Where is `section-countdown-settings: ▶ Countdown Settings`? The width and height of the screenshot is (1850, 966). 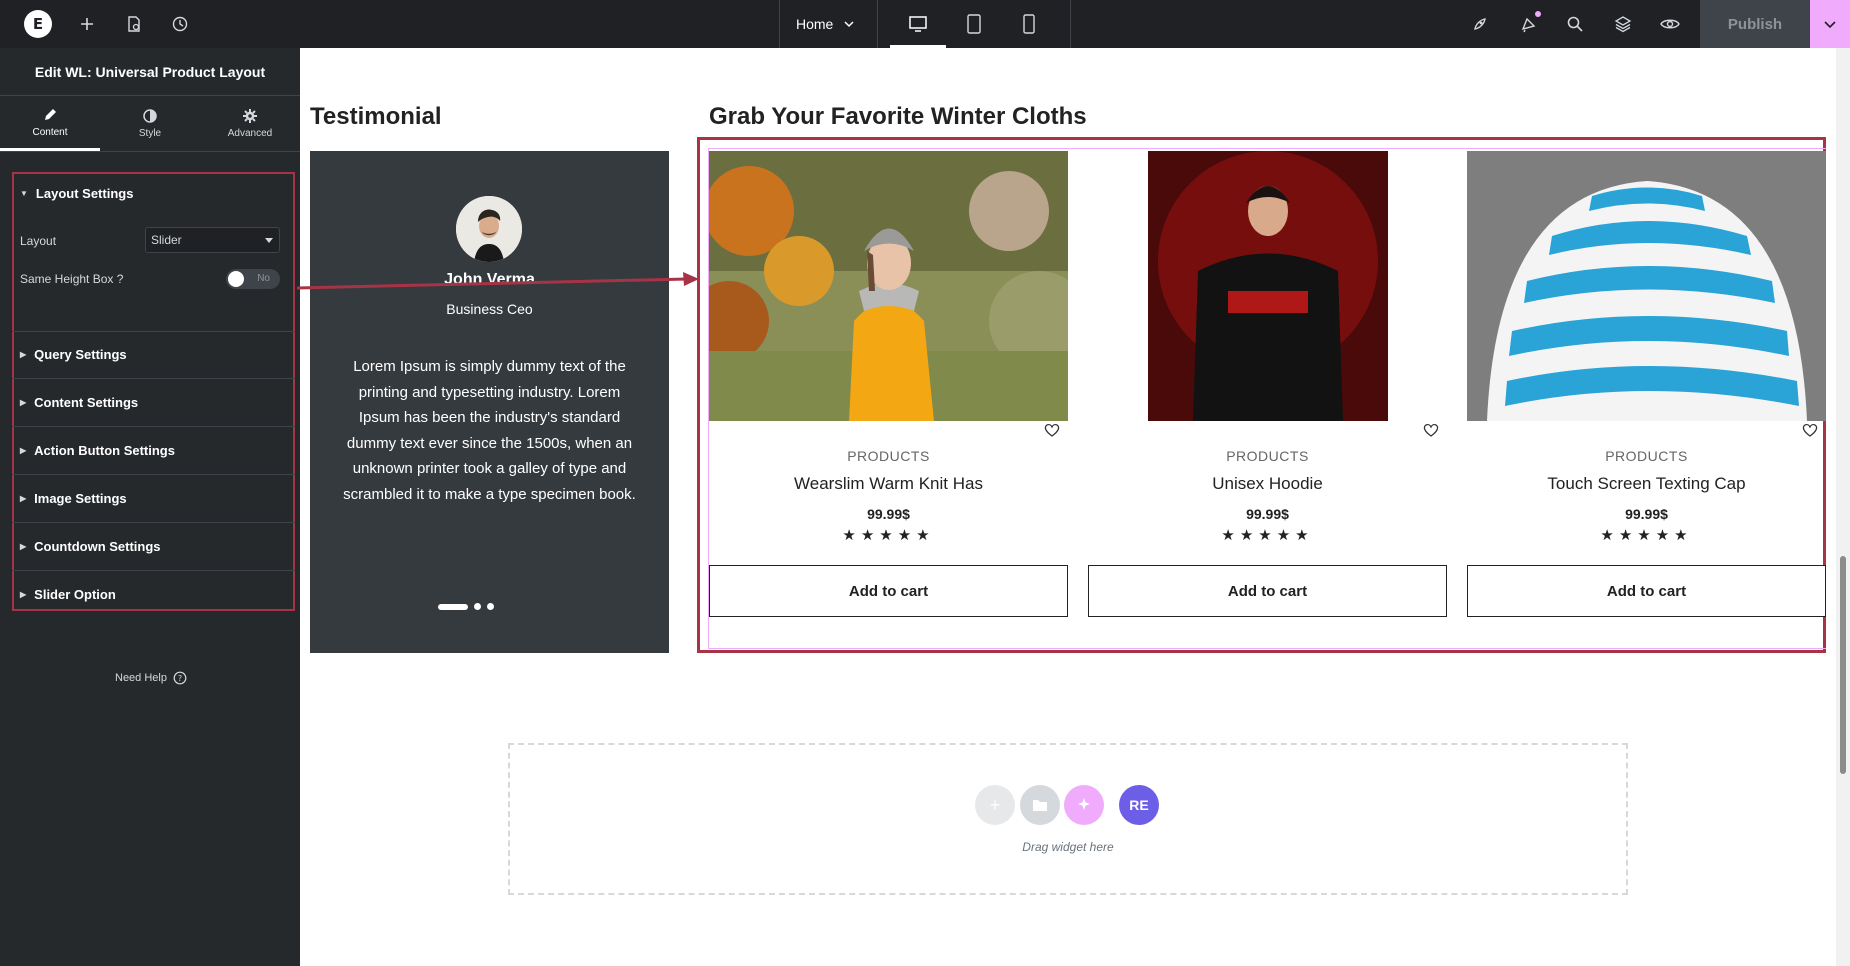
section-countdown-settings: ▶ Countdown Settings is located at coordinates (90, 546).